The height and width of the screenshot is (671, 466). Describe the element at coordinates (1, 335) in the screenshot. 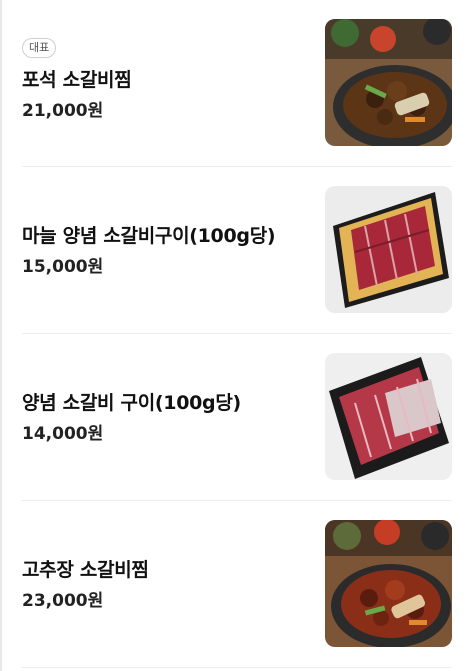

I see `left-edge-border` at that location.